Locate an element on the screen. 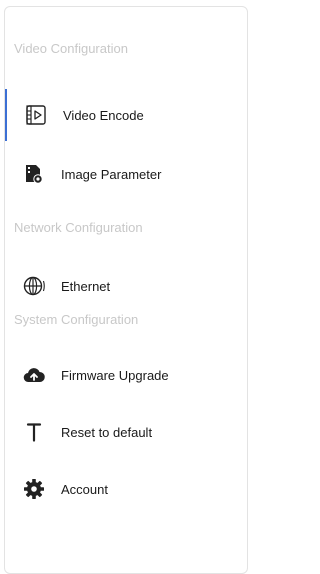 The height and width of the screenshot is (574, 320). sidebar-item-label: Firmware Upgrade is located at coordinates (115, 375).